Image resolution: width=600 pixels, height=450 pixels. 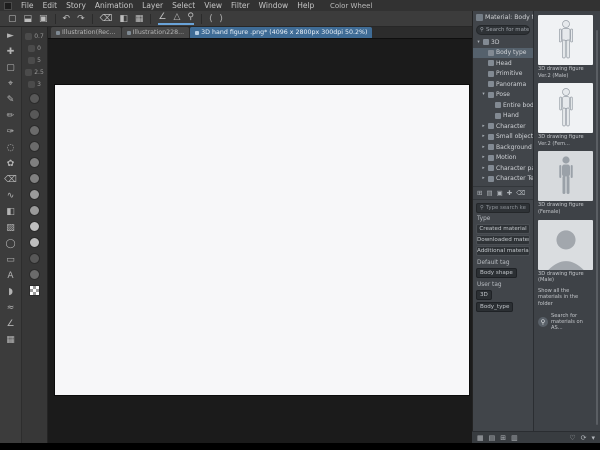 I want to click on next-page-icon: ⟩, so click(x=222, y=19).